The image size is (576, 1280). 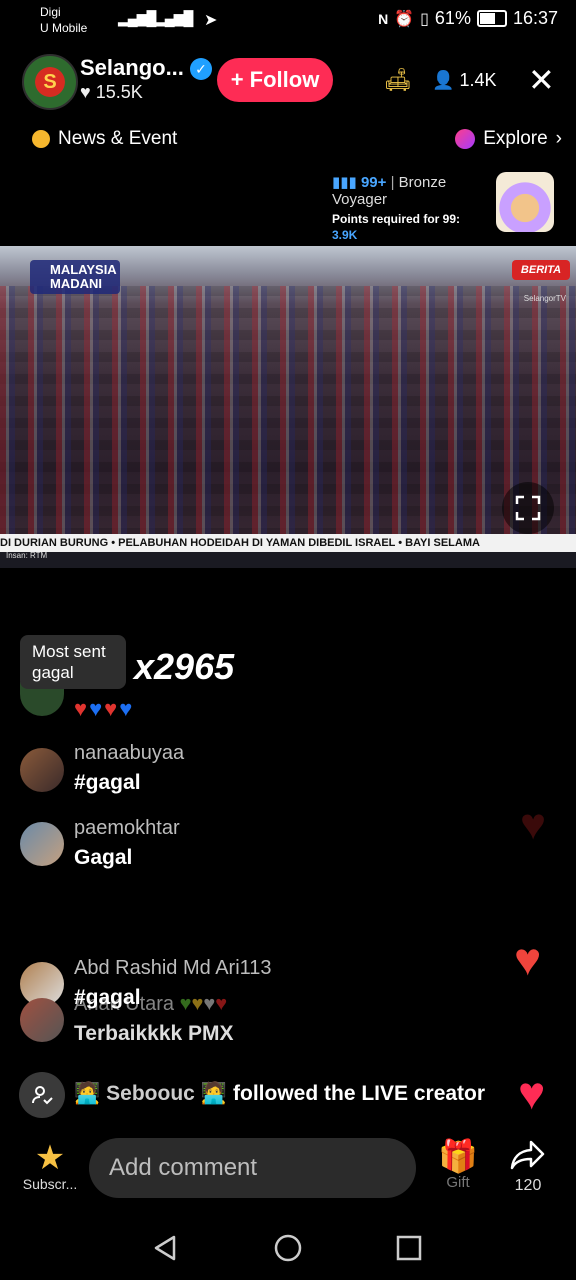 I want to click on status-right: N ⏰ ▯ 61% 16:37, so click(x=468, y=18).